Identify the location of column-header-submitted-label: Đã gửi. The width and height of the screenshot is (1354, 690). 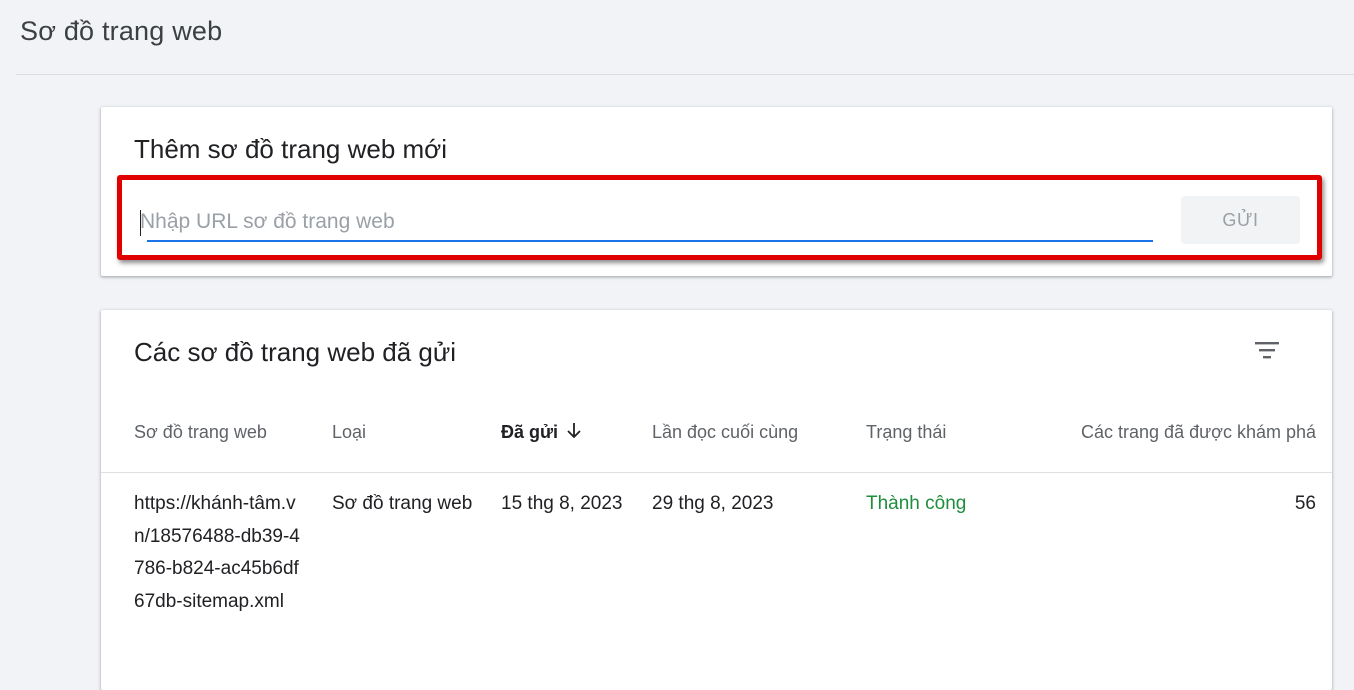
(530, 432).